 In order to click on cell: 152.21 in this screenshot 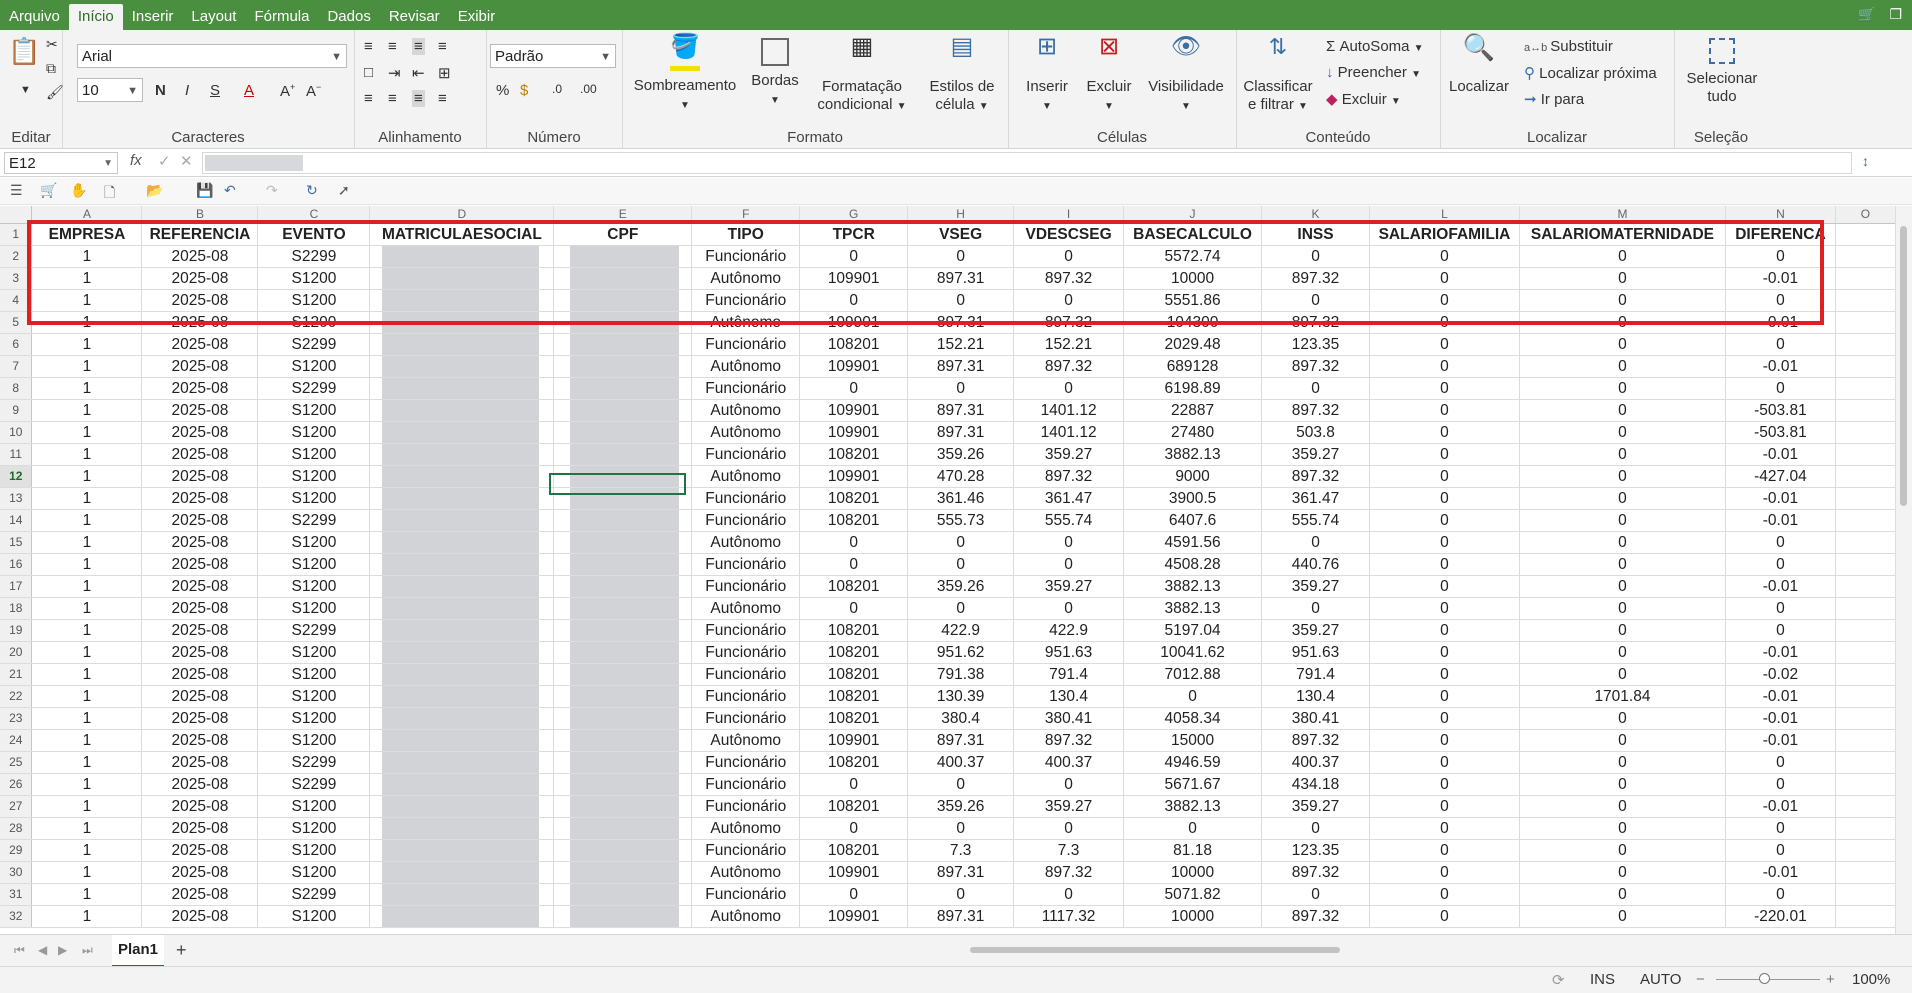, I will do `click(1069, 344)`.